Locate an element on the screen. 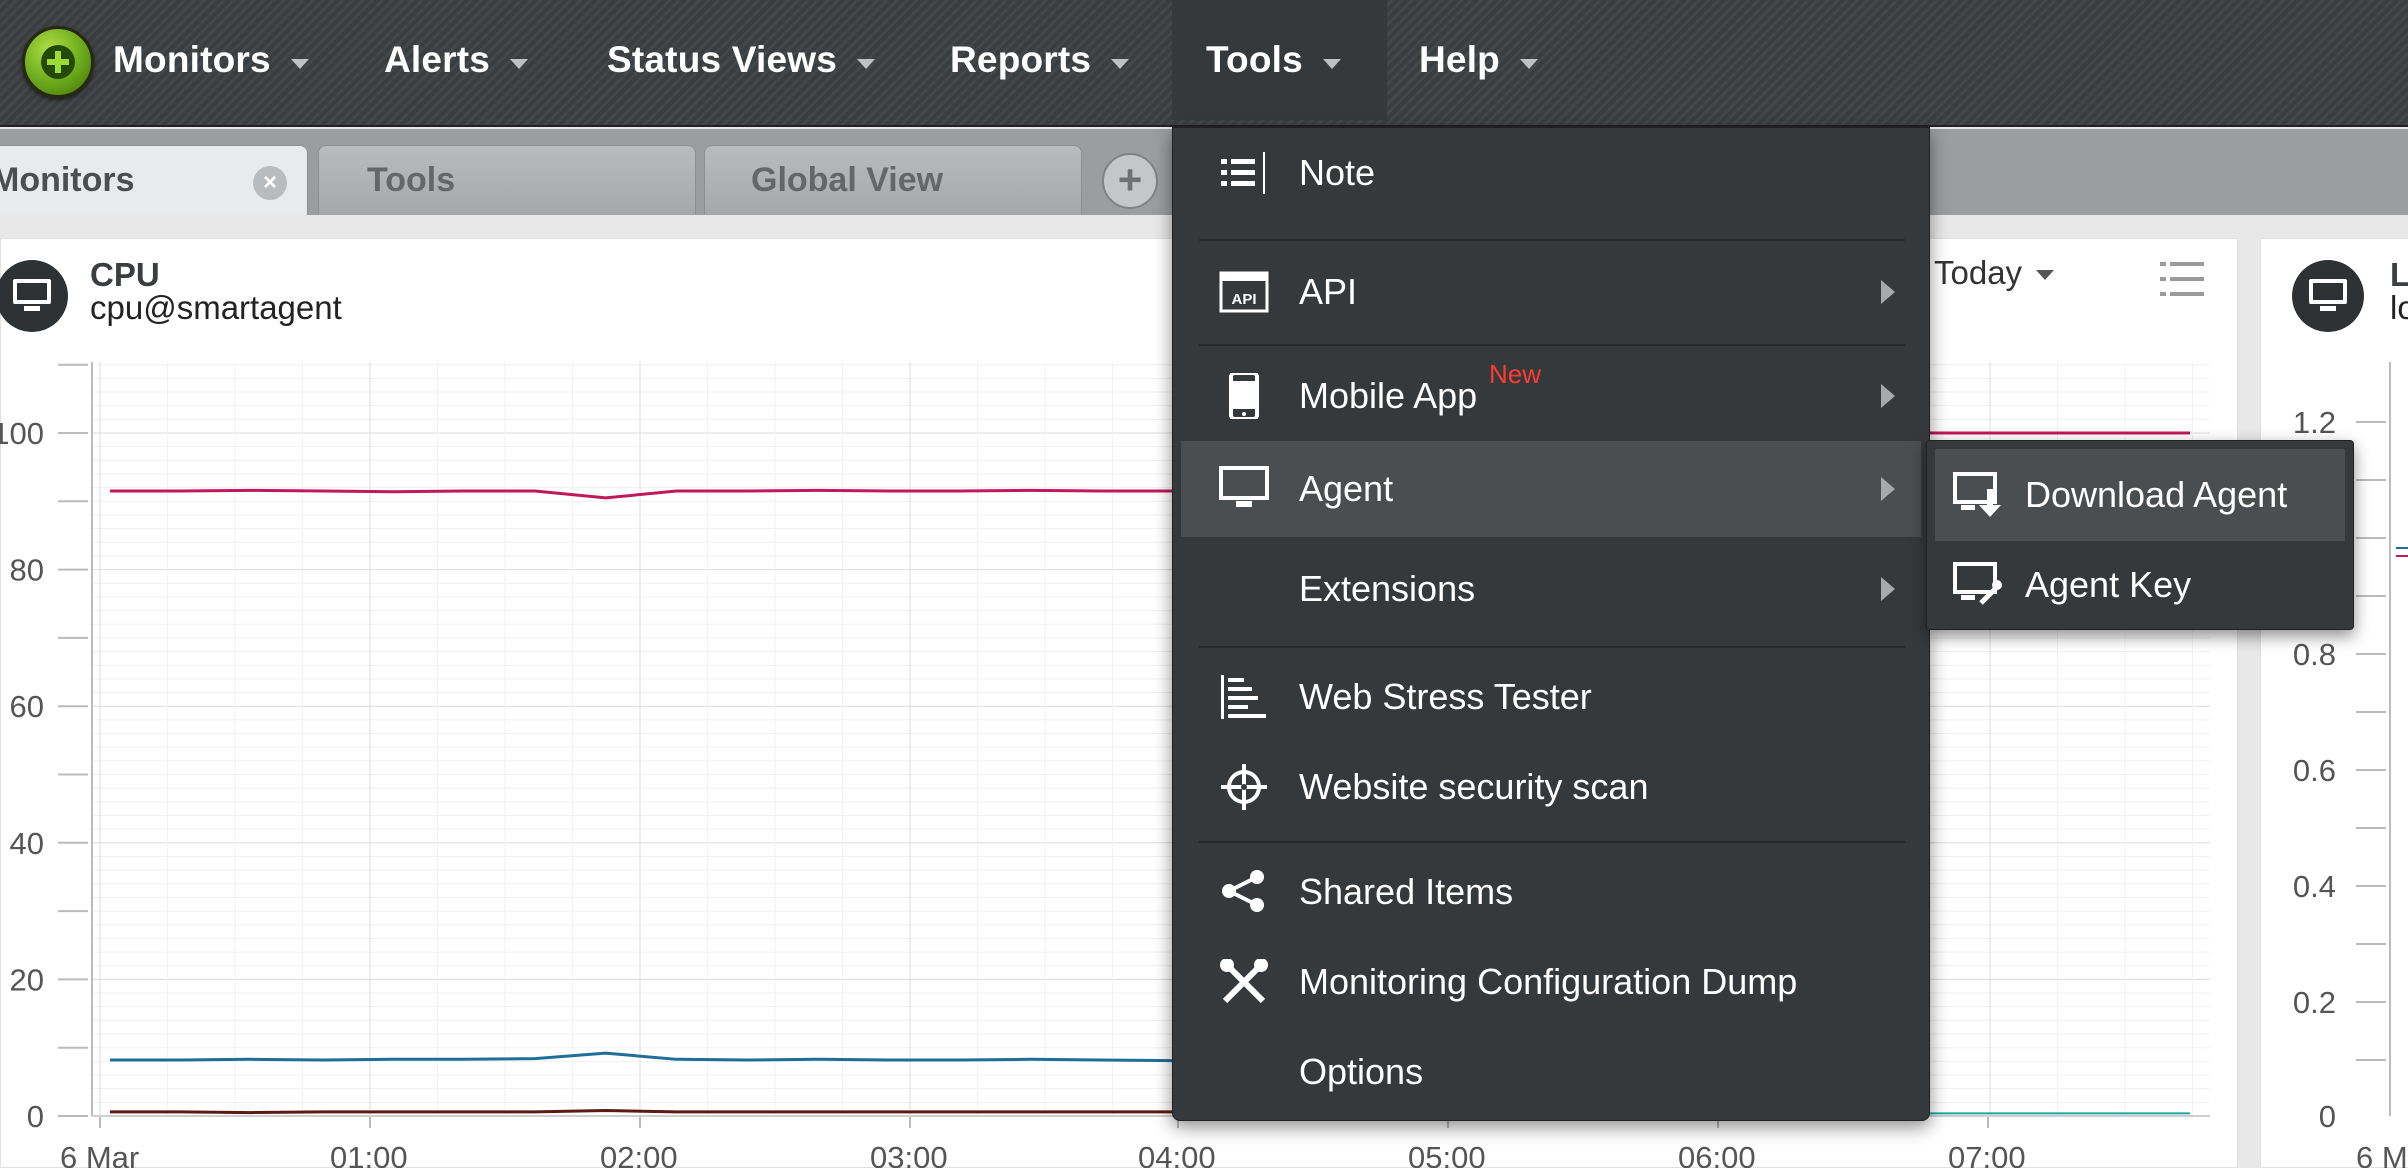 Image resolution: width=2408 pixels, height=1168 pixels. nav-reports: Reports is located at coordinates (1040, 60).